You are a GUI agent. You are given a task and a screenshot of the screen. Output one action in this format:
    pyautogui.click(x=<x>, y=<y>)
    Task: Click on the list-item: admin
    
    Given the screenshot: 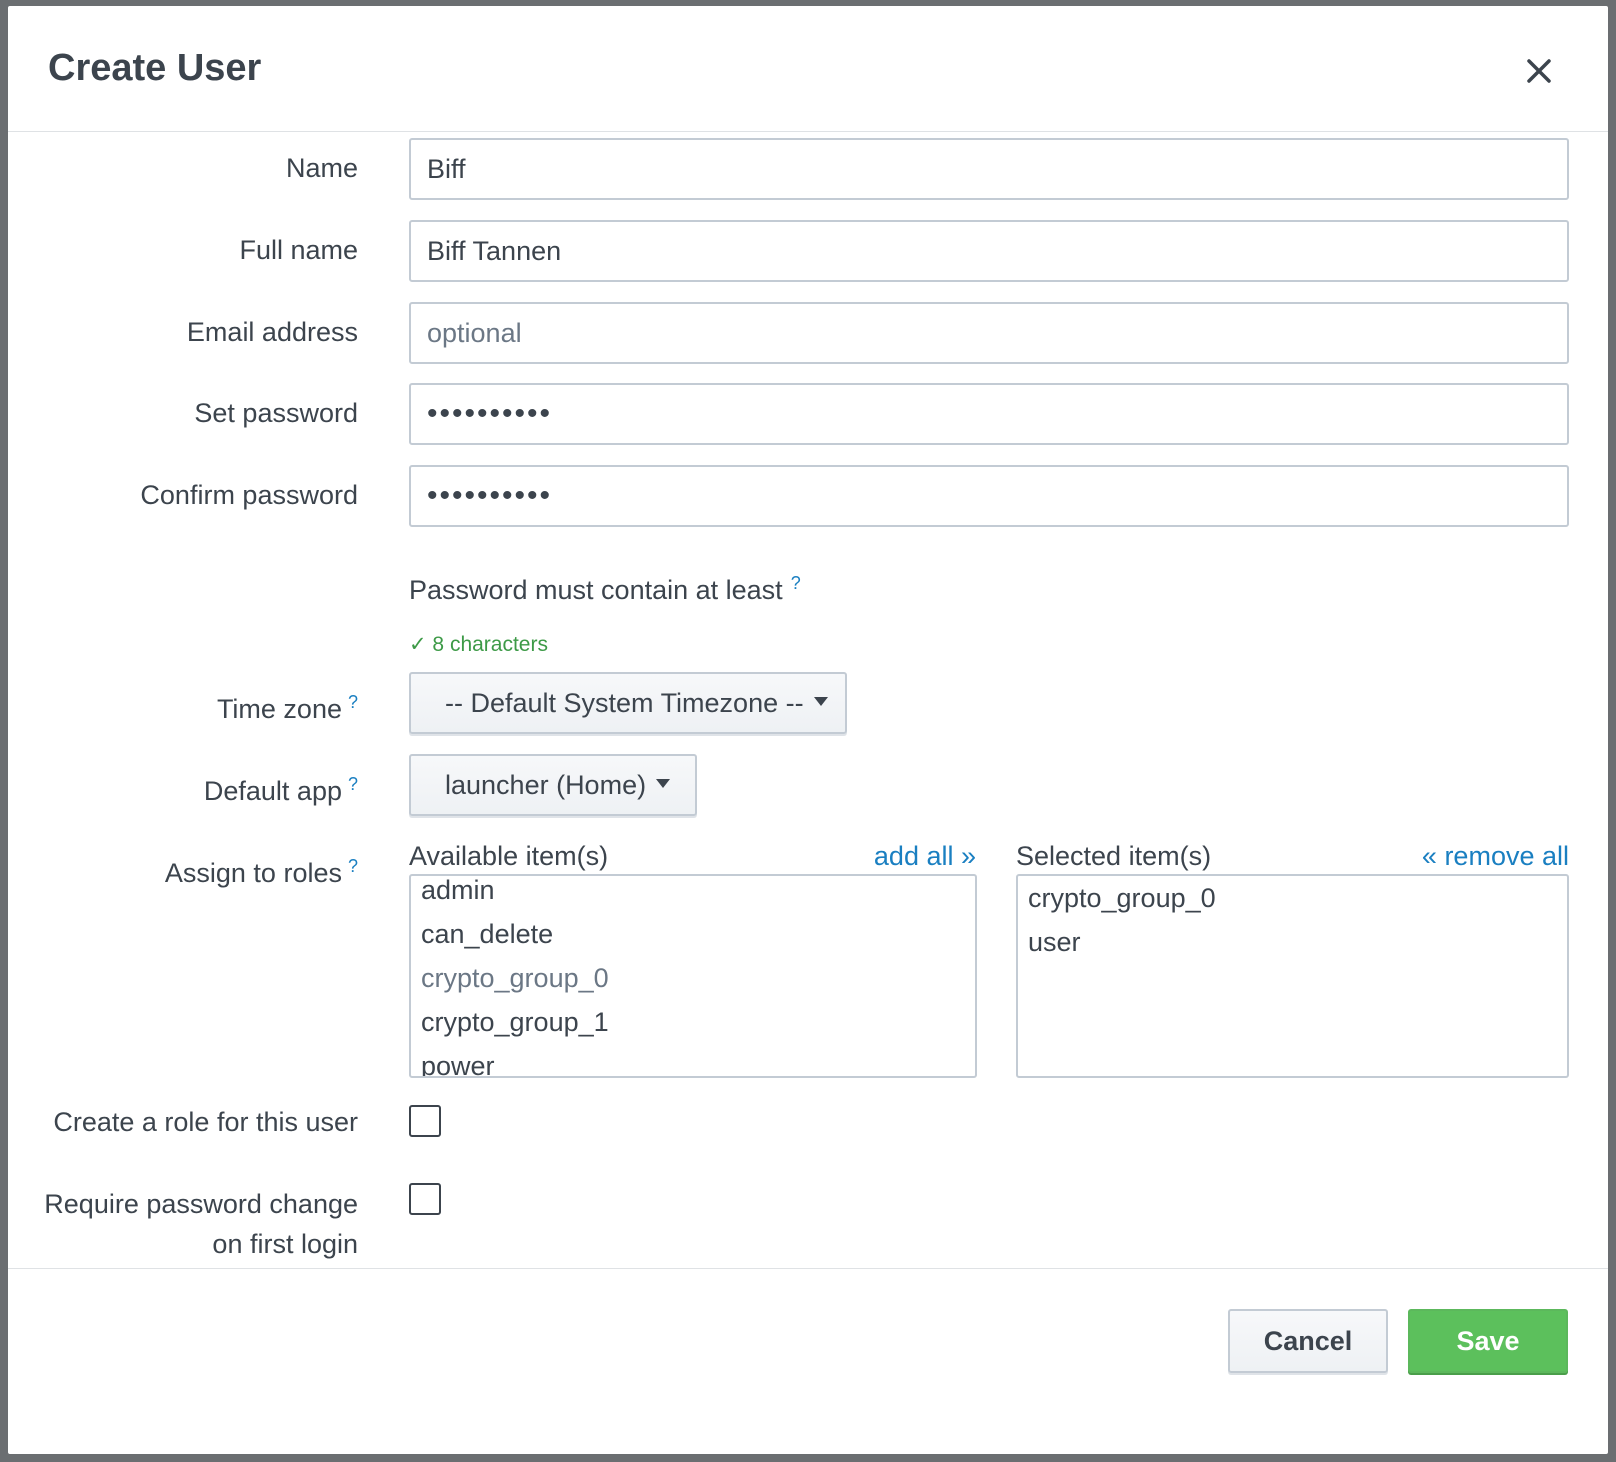 What is the action you would take?
    pyautogui.click(x=693, y=894)
    